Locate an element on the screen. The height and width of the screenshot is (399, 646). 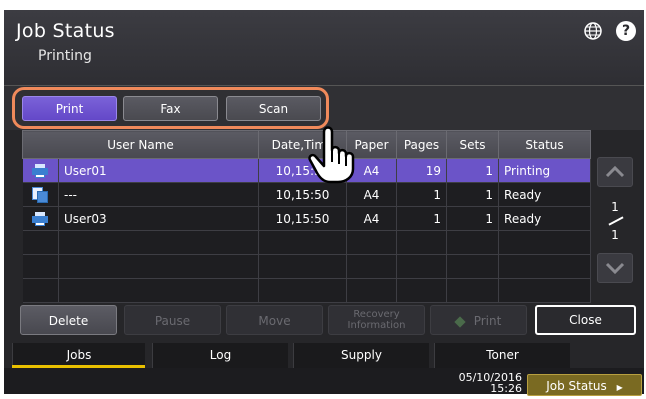
recovery-label-line2: Information is located at coordinates (376, 325).